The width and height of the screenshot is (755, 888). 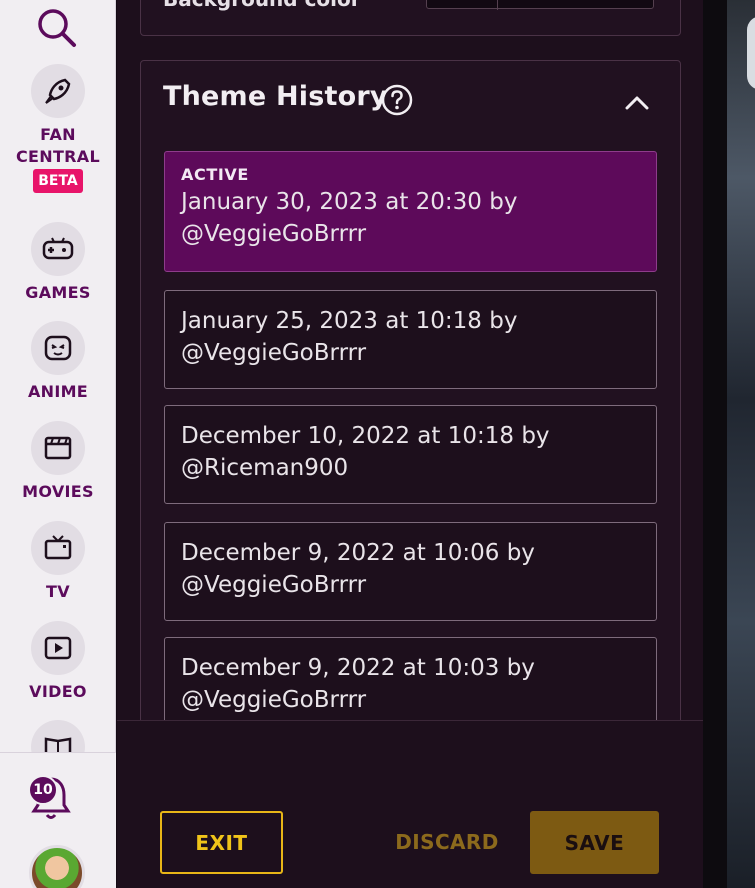 I want to click on nav-item-tv: TV, so click(x=58, y=562).